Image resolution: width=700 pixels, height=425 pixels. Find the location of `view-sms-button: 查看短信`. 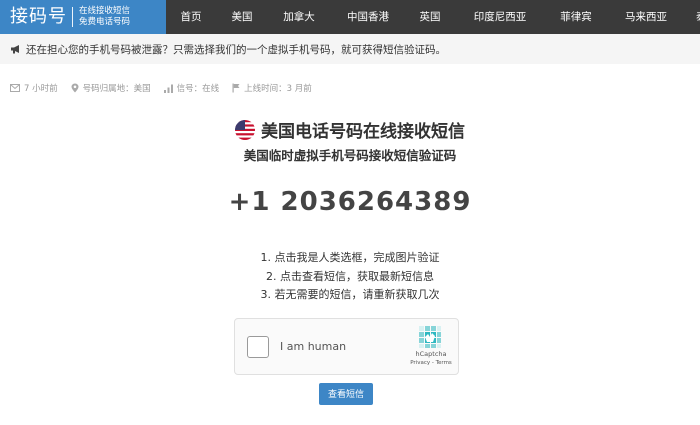

view-sms-button: 查看短信 is located at coordinates (346, 394).